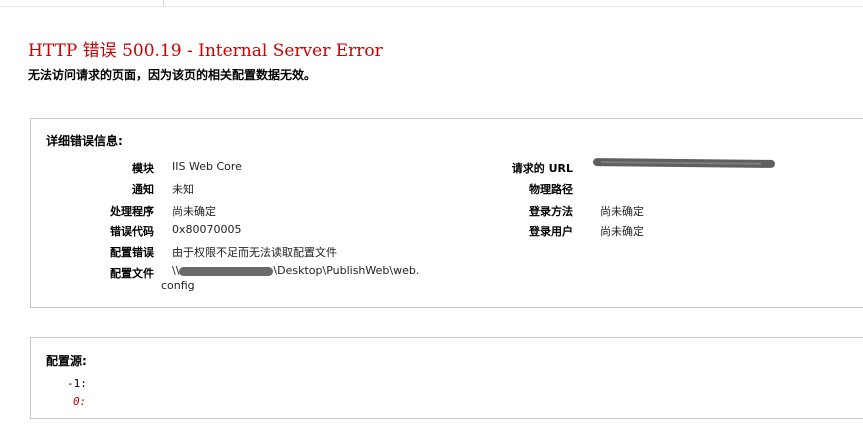 The height and width of the screenshot is (439, 863). Describe the element at coordinates (542, 168) in the screenshot. I see `request-url-label: 请求的 URL` at that location.